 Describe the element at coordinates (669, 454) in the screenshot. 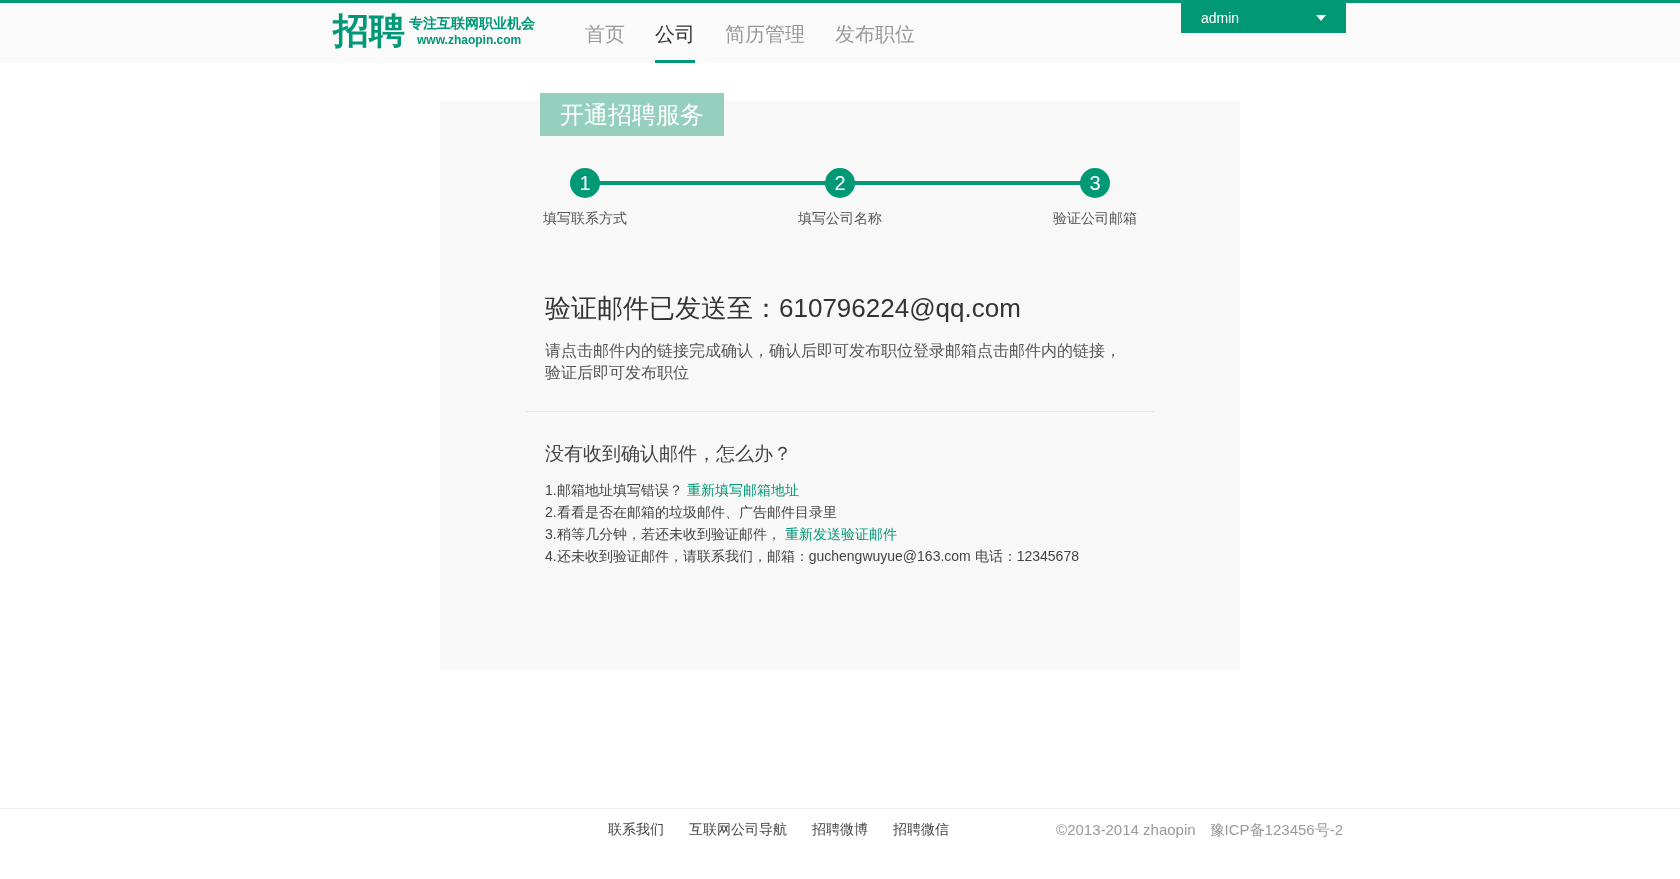

I see `help-title: 没有收到确认邮件，怎么办？` at that location.